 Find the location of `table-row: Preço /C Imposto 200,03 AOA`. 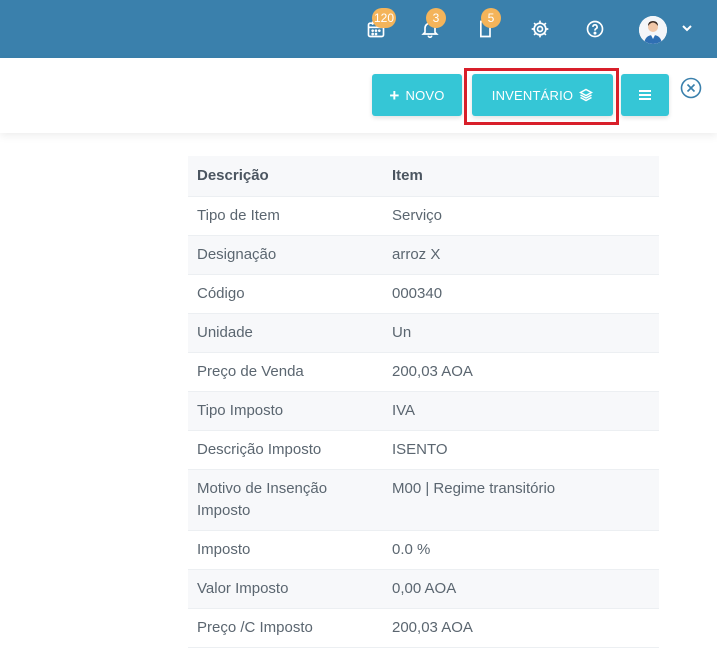

table-row: Preço /C Imposto 200,03 AOA is located at coordinates (423, 628).